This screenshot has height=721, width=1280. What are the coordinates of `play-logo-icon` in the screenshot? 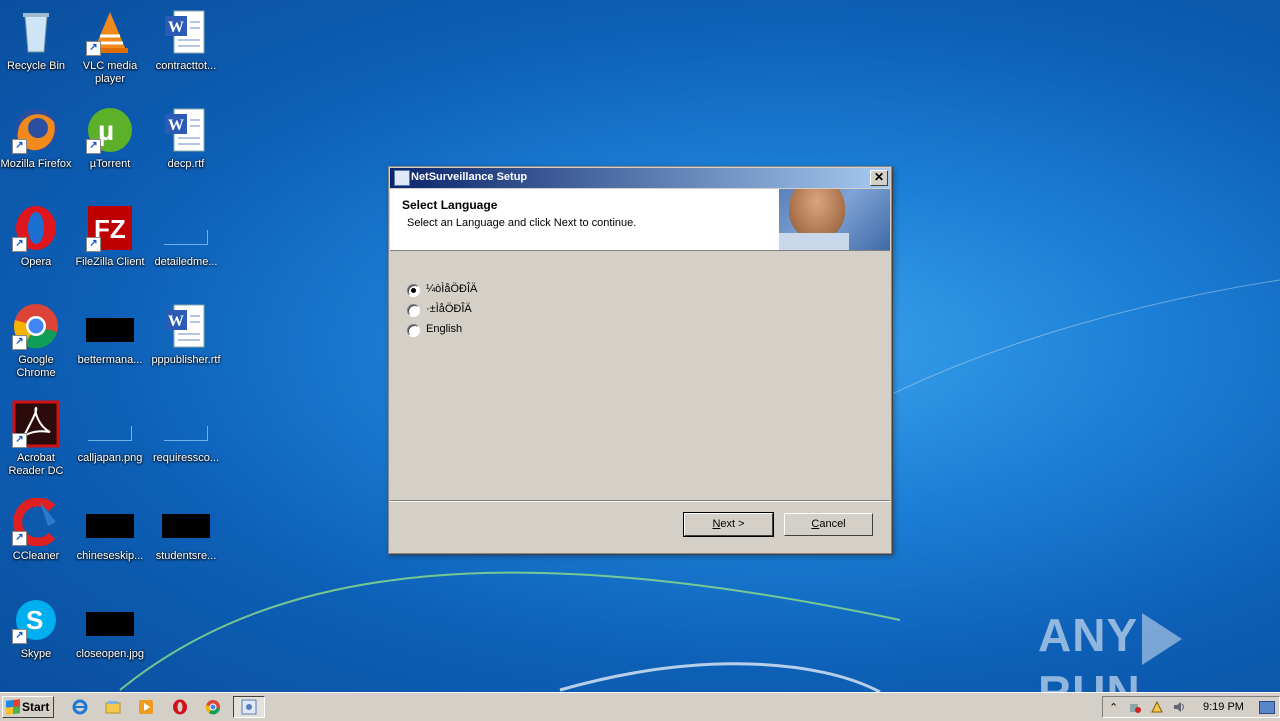 It's located at (1162, 638).